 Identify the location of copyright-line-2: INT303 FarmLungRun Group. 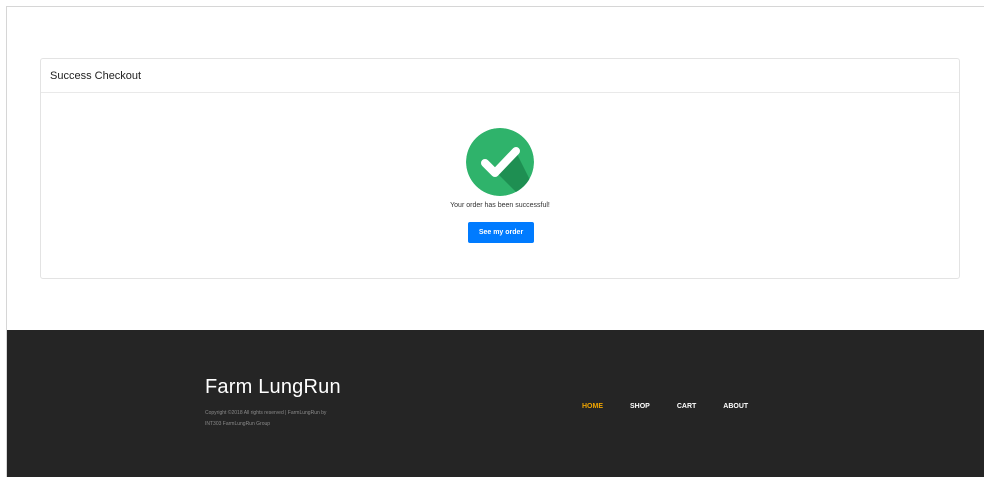
(238, 424).